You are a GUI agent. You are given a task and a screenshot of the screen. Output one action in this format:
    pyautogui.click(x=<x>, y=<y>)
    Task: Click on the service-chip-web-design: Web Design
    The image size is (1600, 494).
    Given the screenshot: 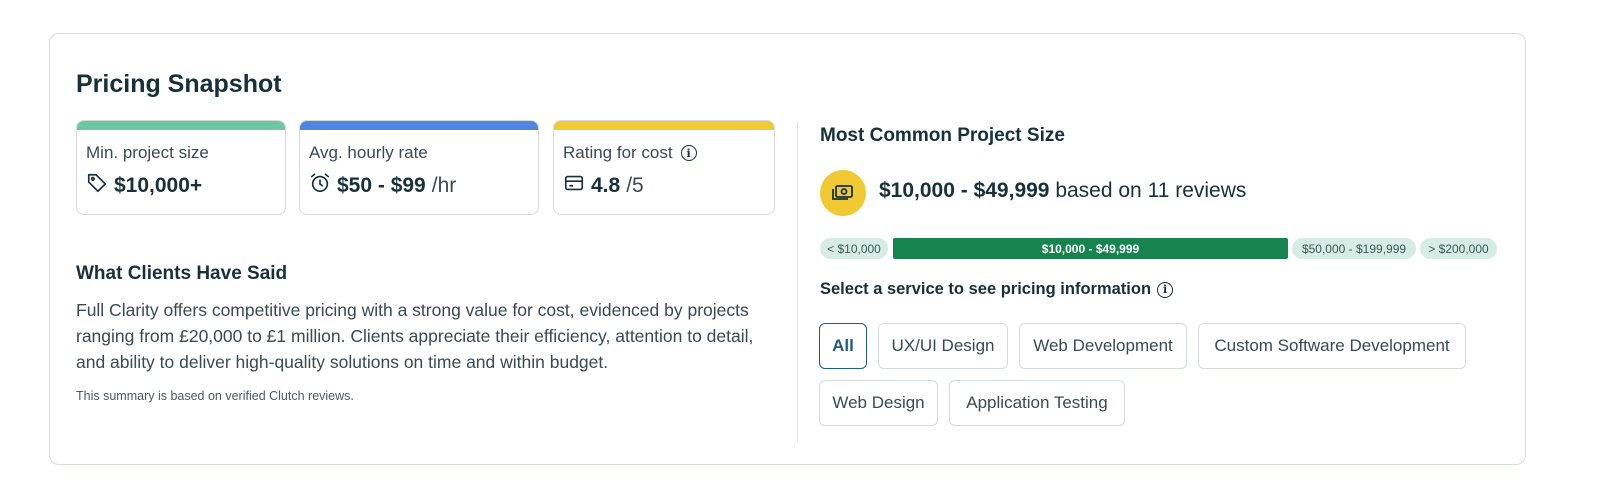 What is the action you would take?
    pyautogui.click(x=878, y=403)
    